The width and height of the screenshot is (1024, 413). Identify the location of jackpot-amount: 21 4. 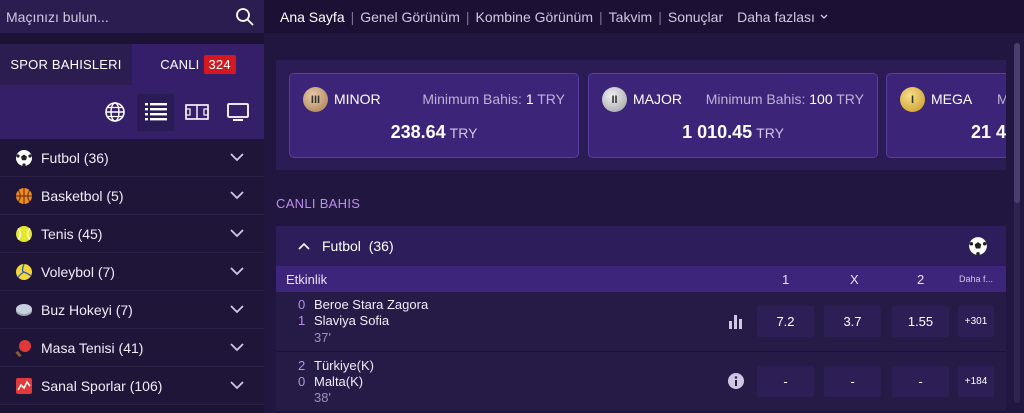
(988, 132).